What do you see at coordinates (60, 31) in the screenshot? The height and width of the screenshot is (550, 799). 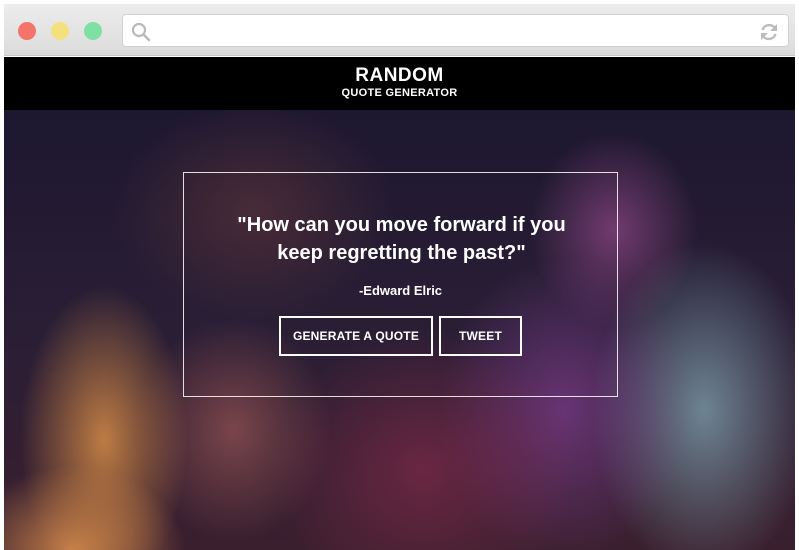 I see `minimize-window-button` at bounding box center [60, 31].